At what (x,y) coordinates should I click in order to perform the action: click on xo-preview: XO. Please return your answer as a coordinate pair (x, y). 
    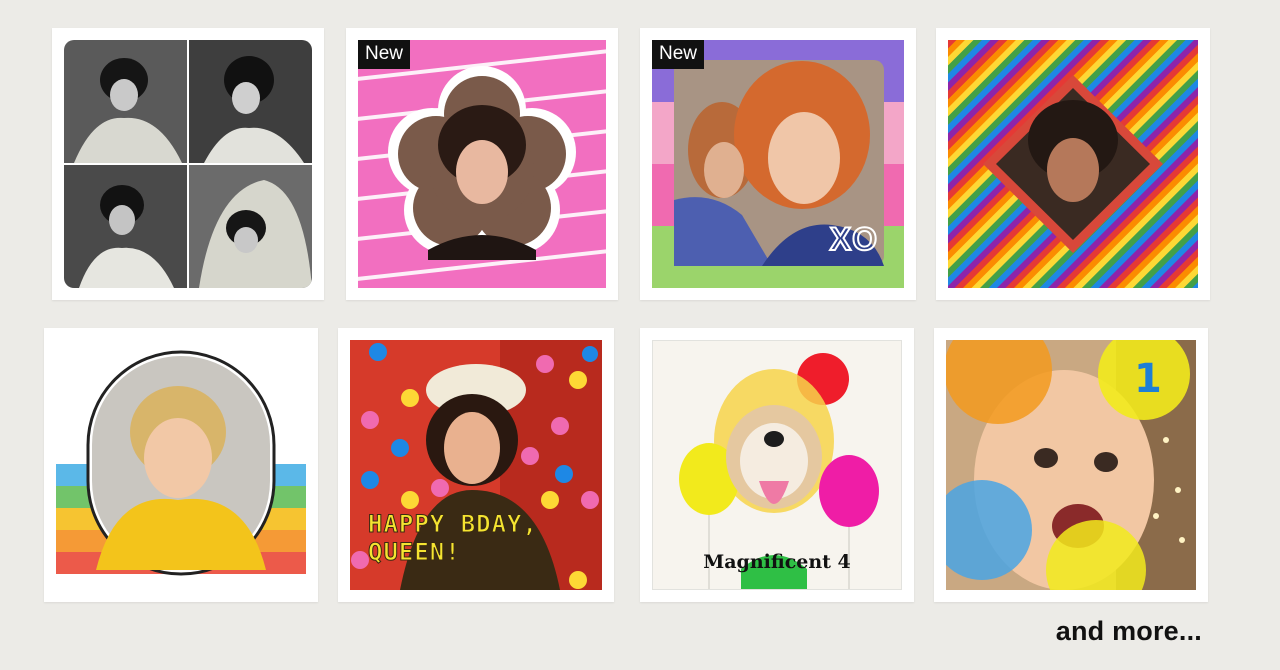
    Looking at the image, I should click on (778, 164).